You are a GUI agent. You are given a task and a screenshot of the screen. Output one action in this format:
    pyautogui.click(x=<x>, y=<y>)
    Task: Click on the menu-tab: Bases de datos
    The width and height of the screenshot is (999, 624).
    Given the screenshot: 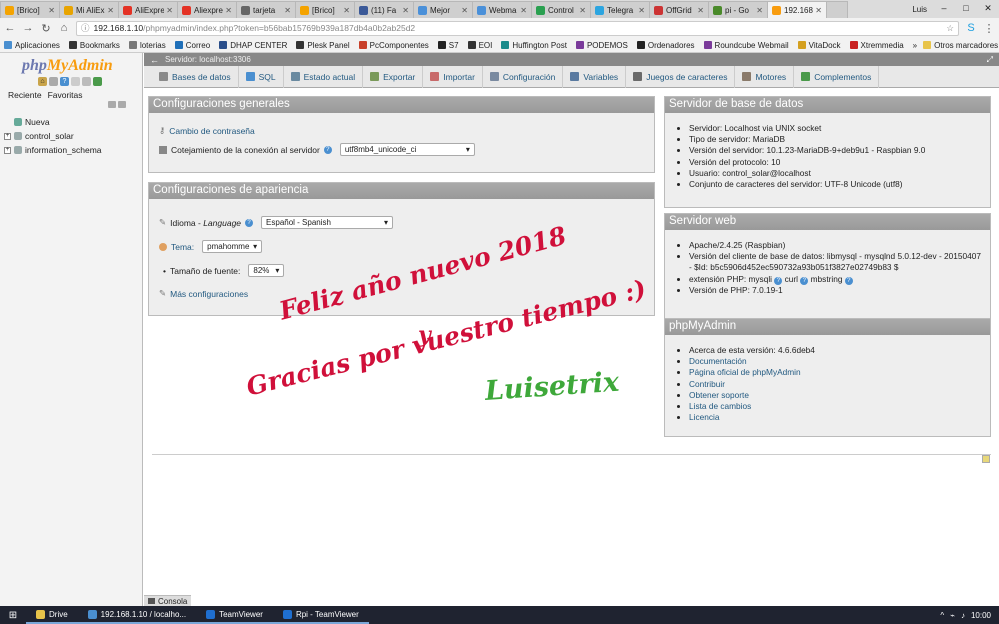 What is the action you would take?
    pyautogui.click(x=195, y=76)
    